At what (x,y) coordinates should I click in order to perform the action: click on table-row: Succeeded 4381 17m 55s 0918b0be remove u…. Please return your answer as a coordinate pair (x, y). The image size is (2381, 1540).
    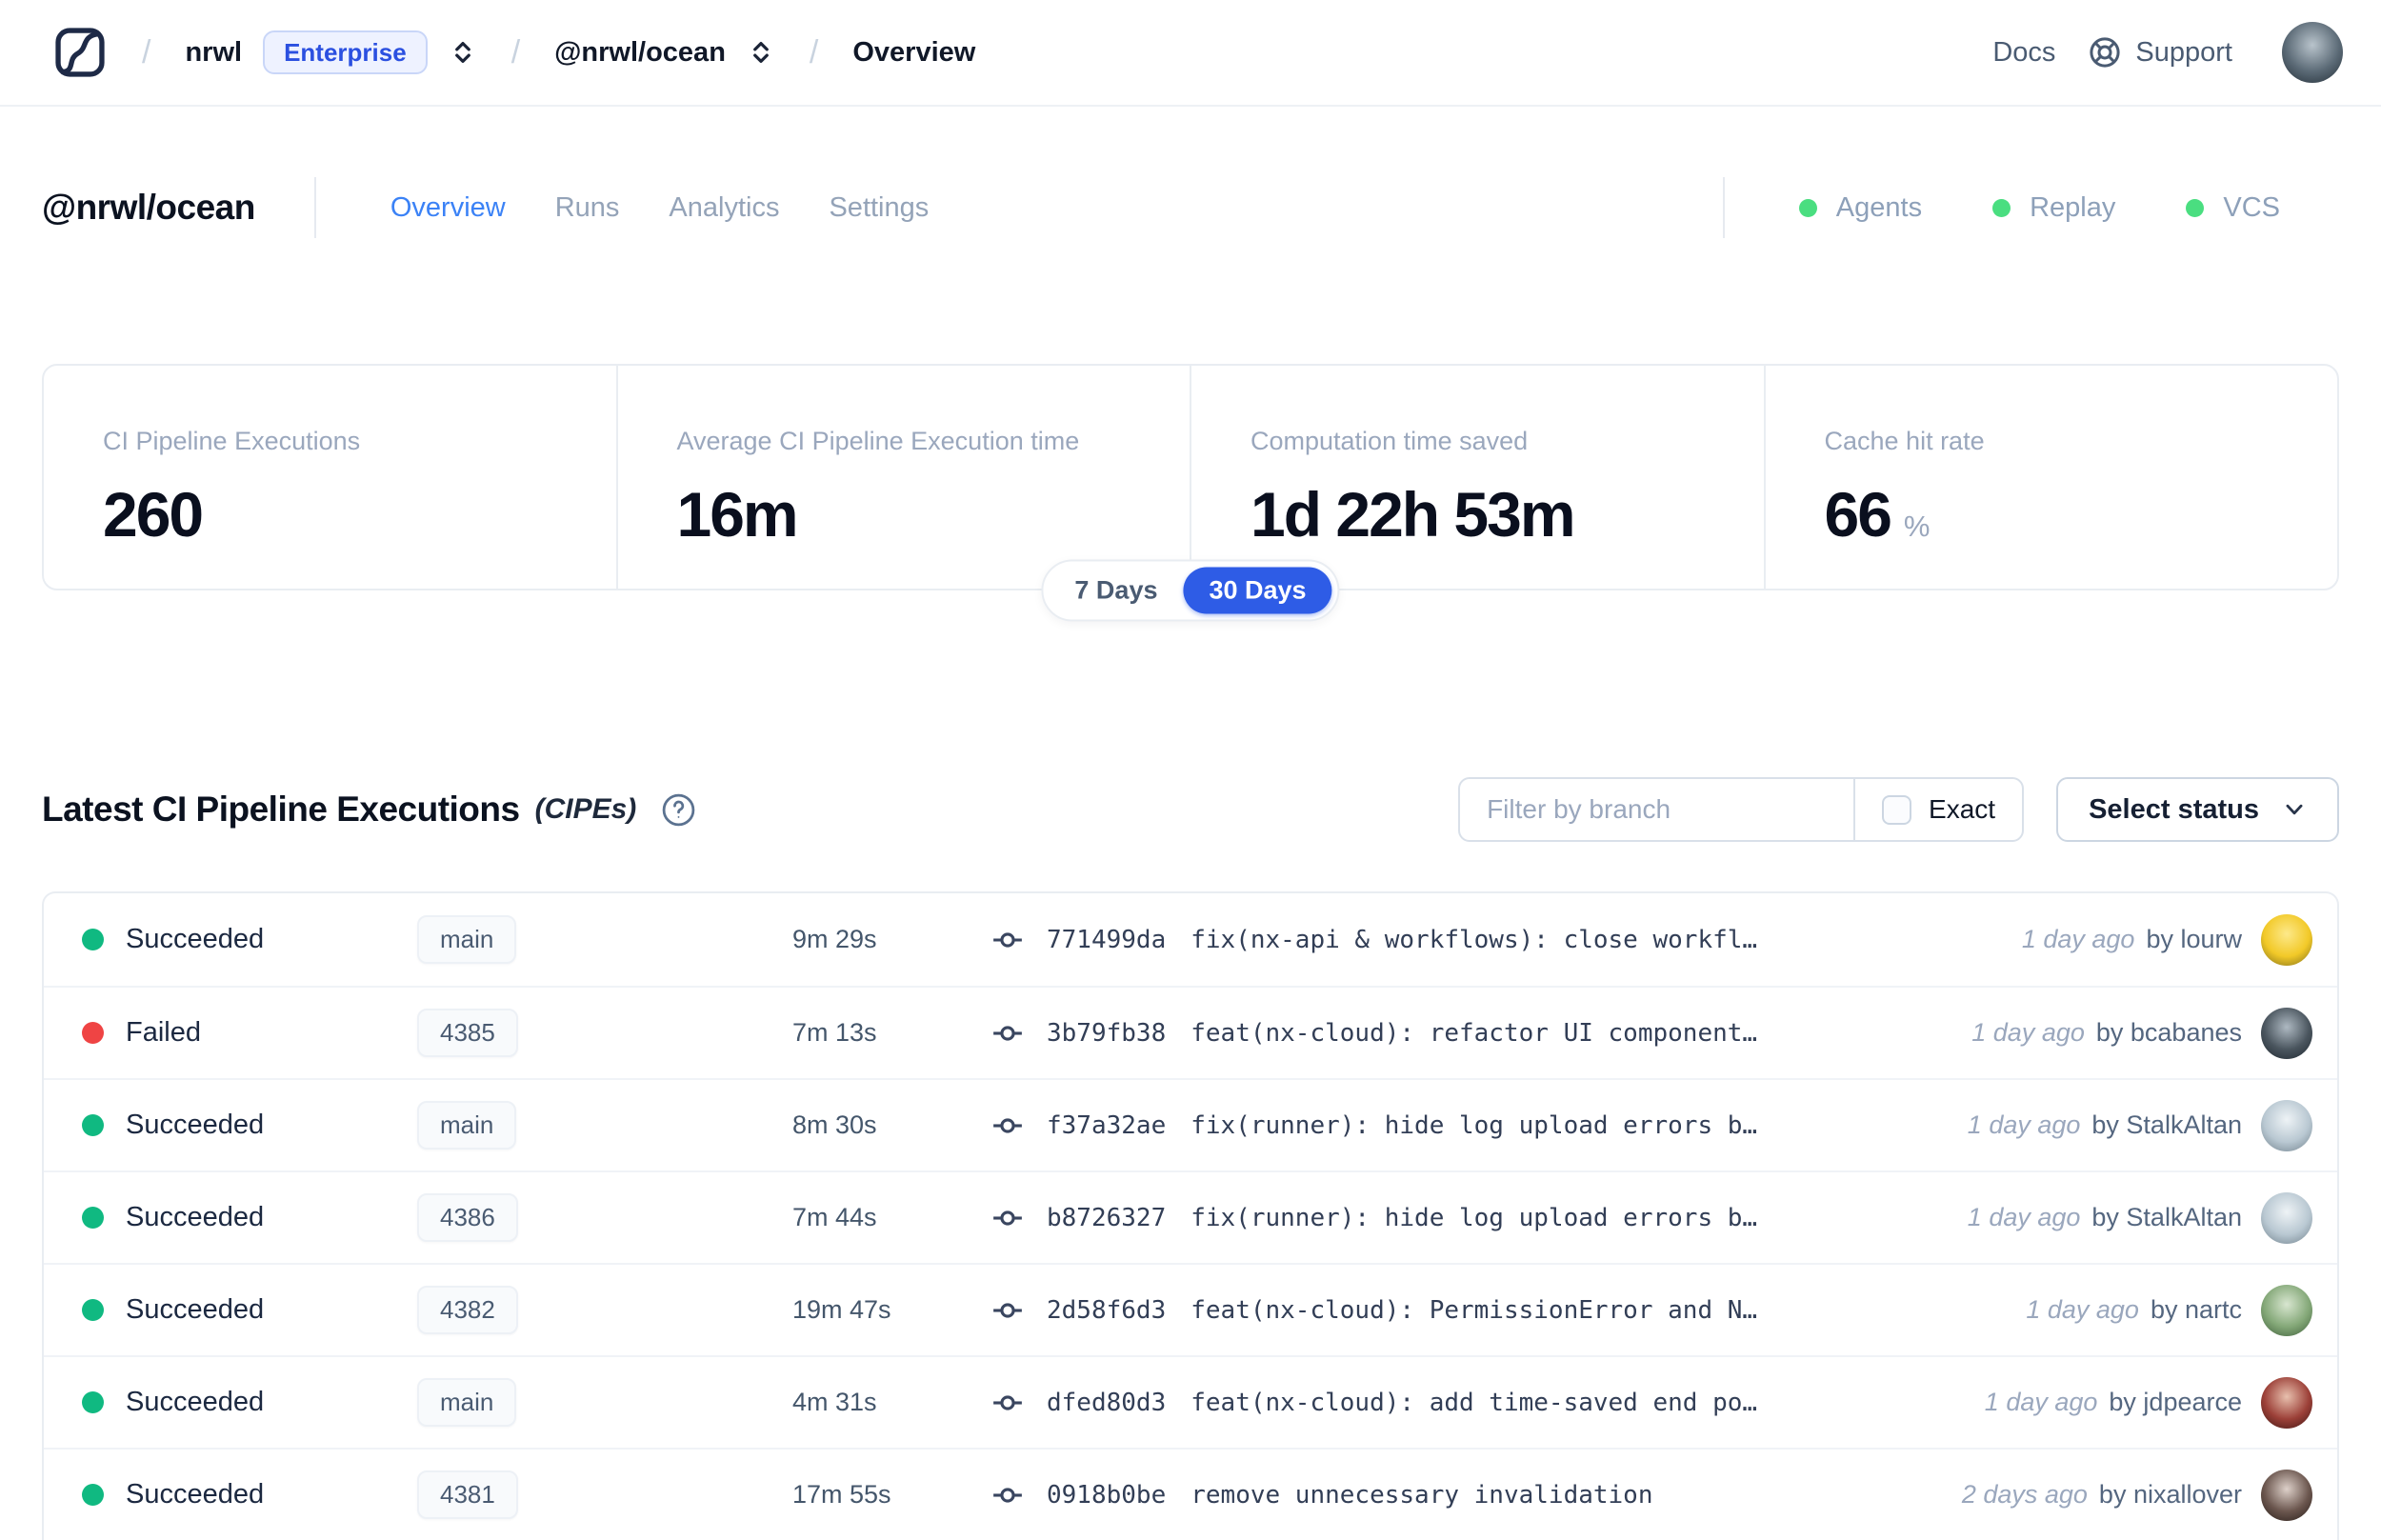
    Looking at the image, I should click on (1190, 1494).